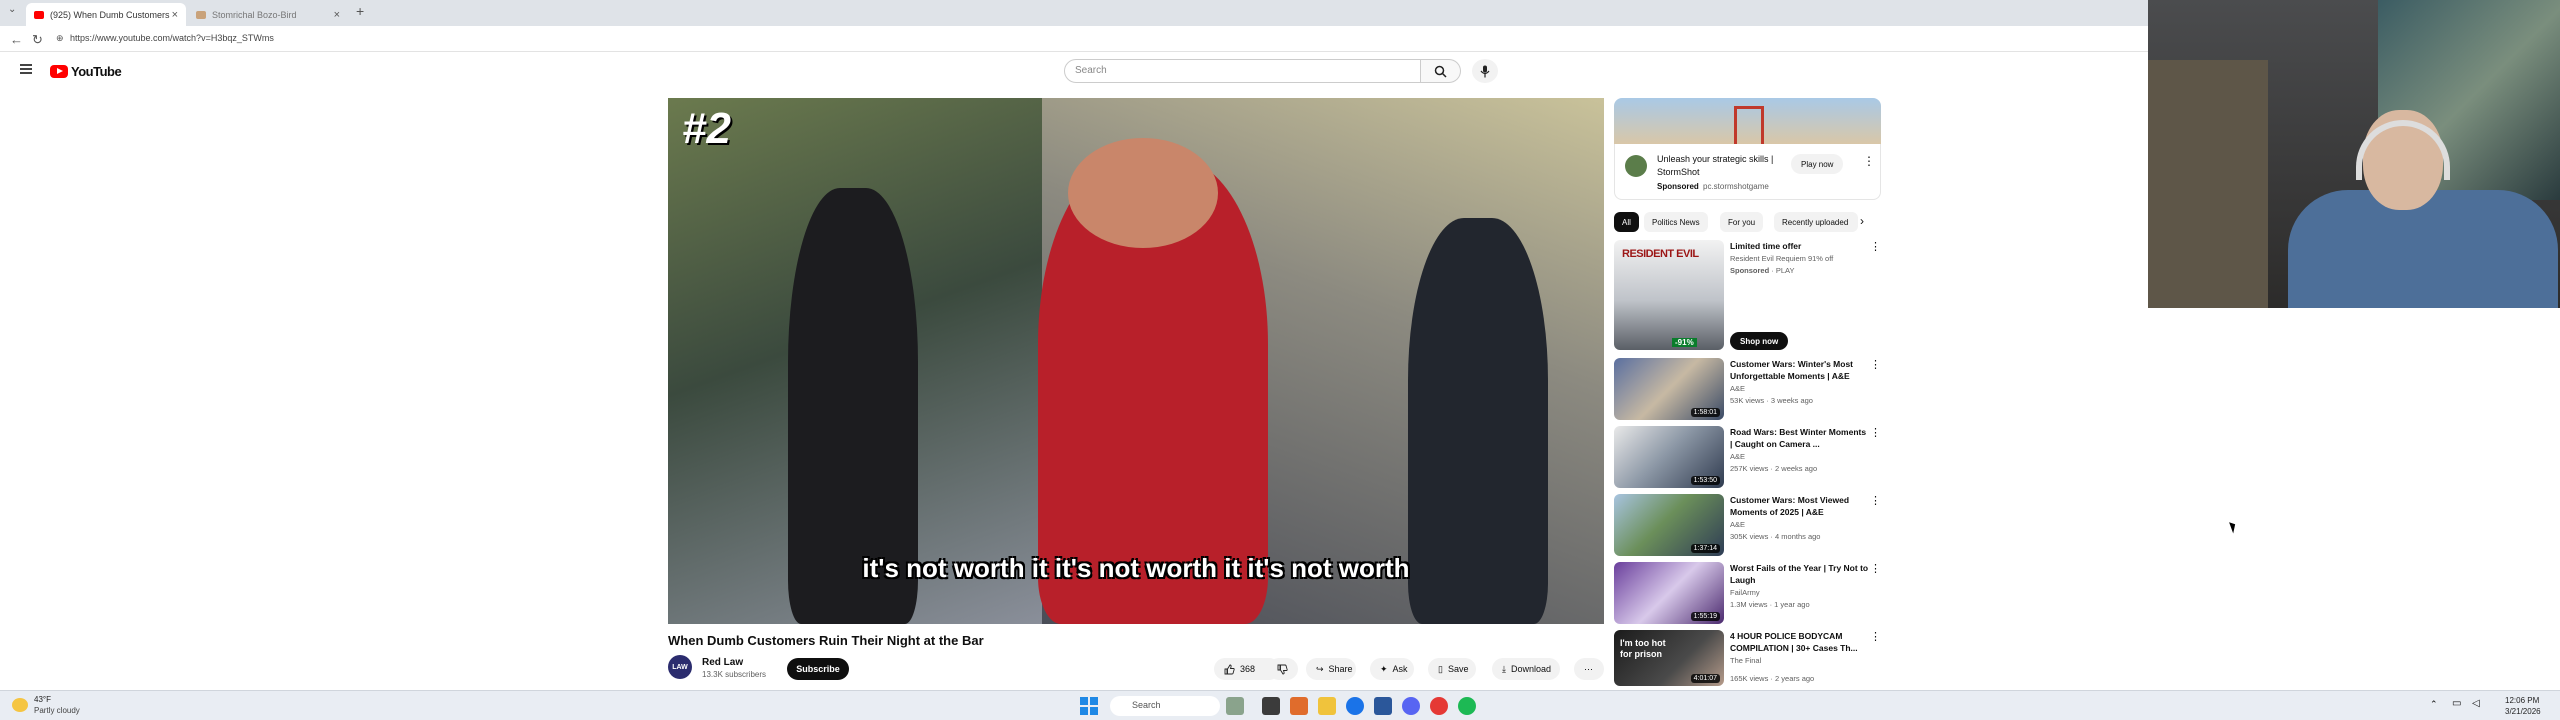 The height and width of the screenshot is (720, 2560). What do you see at coordinates (818, 669) in the screenshot?
I see `subscribe-button: Subscribe` at bounding box center [818, 669].